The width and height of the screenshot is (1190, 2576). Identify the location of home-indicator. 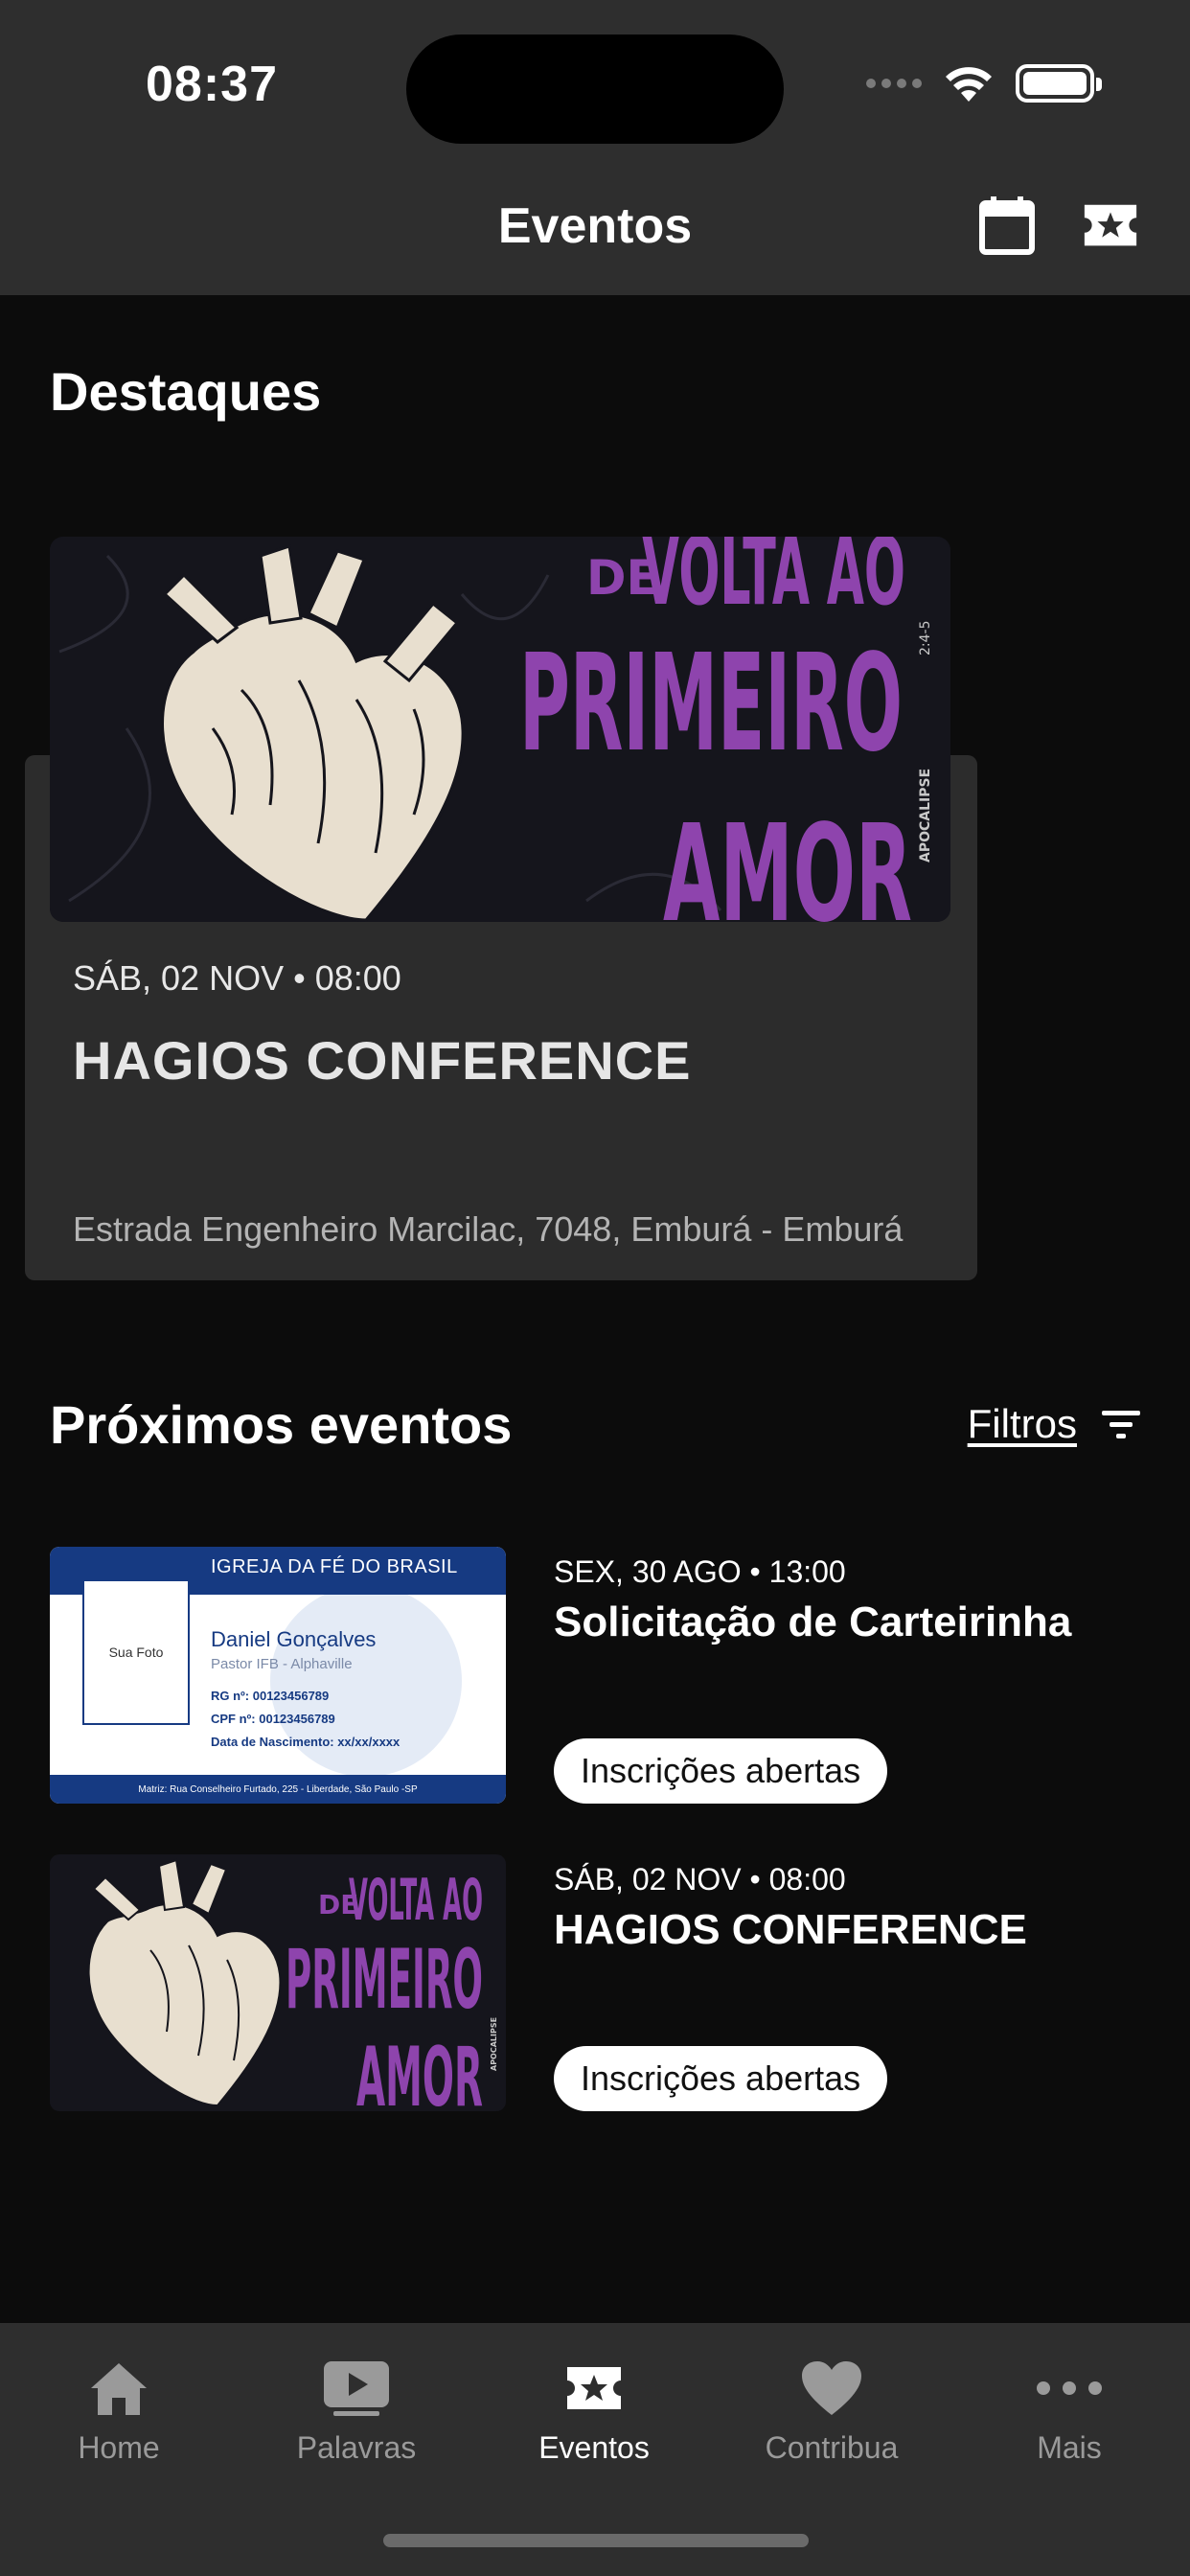
(596, 2540).